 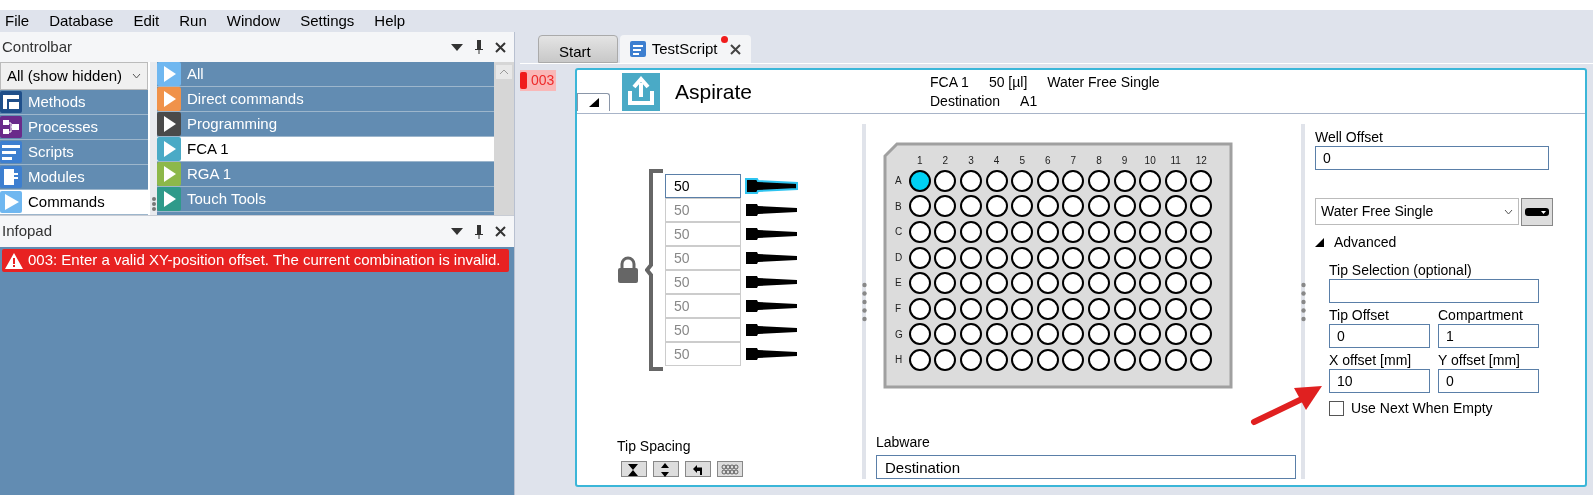 I want to click on filter-dropdown: All (show hidden), so click(x=74, y=76).